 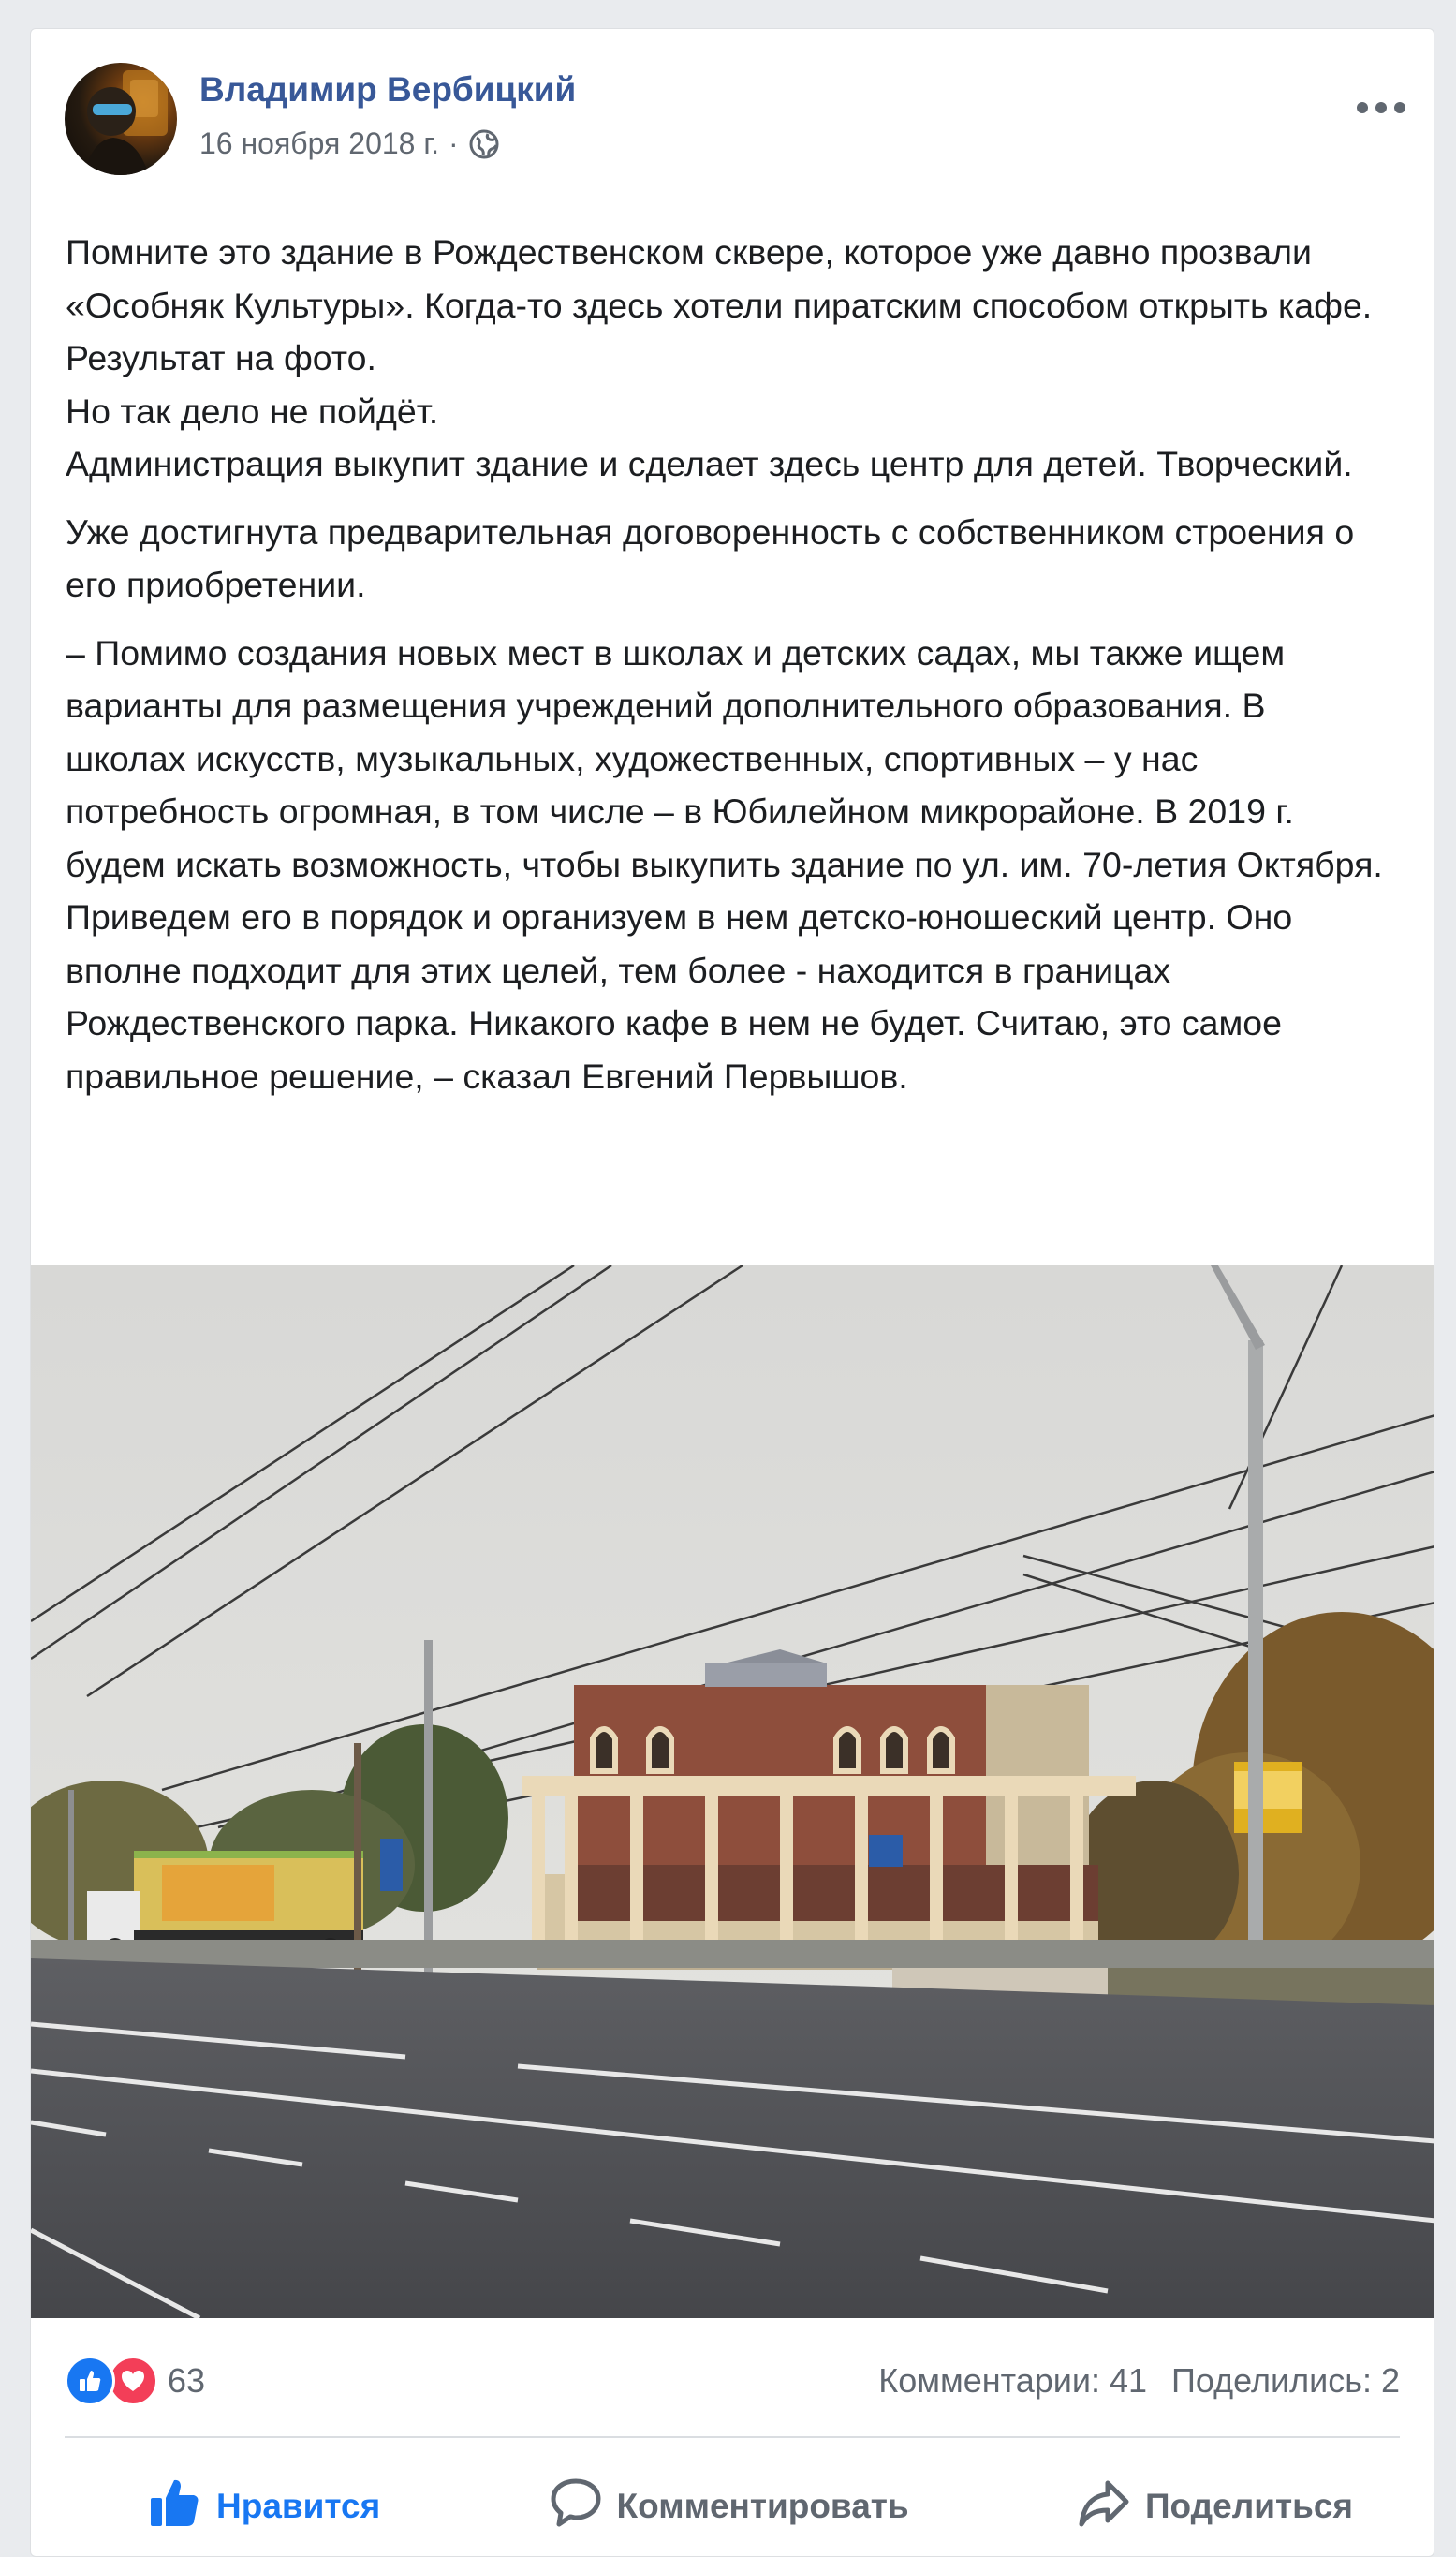 I want to click on share-icon, so click(x=1104, y=2506).